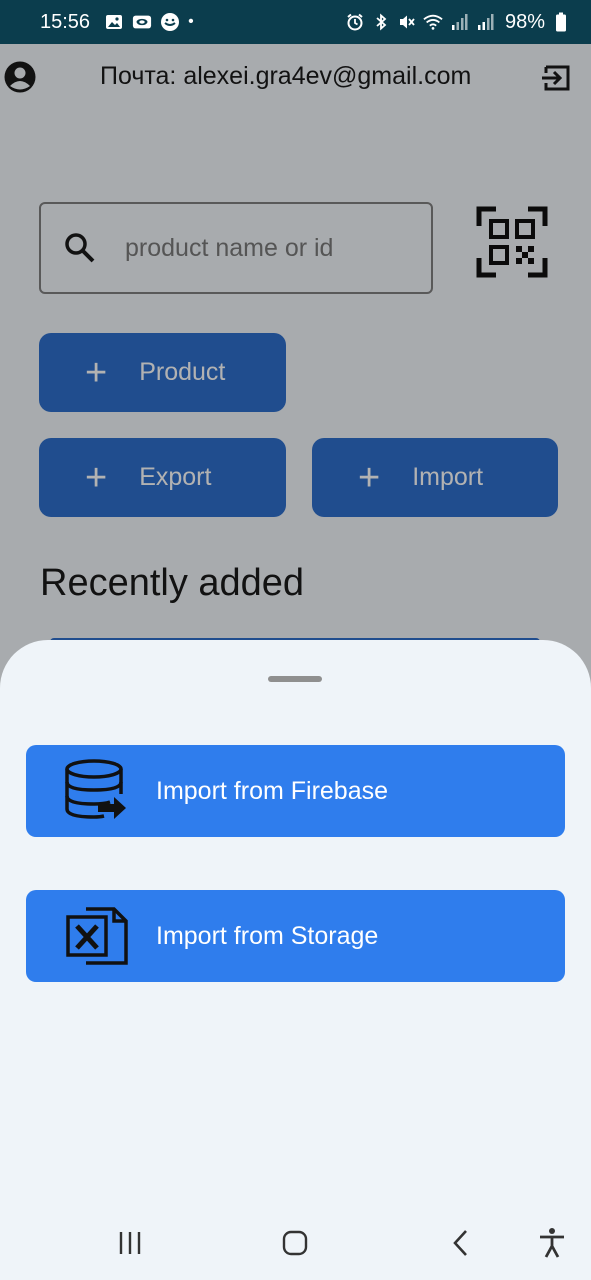 This screenshot has height=1280, width=591. I want to click on battery-percent: 98%, so click(524, 21).